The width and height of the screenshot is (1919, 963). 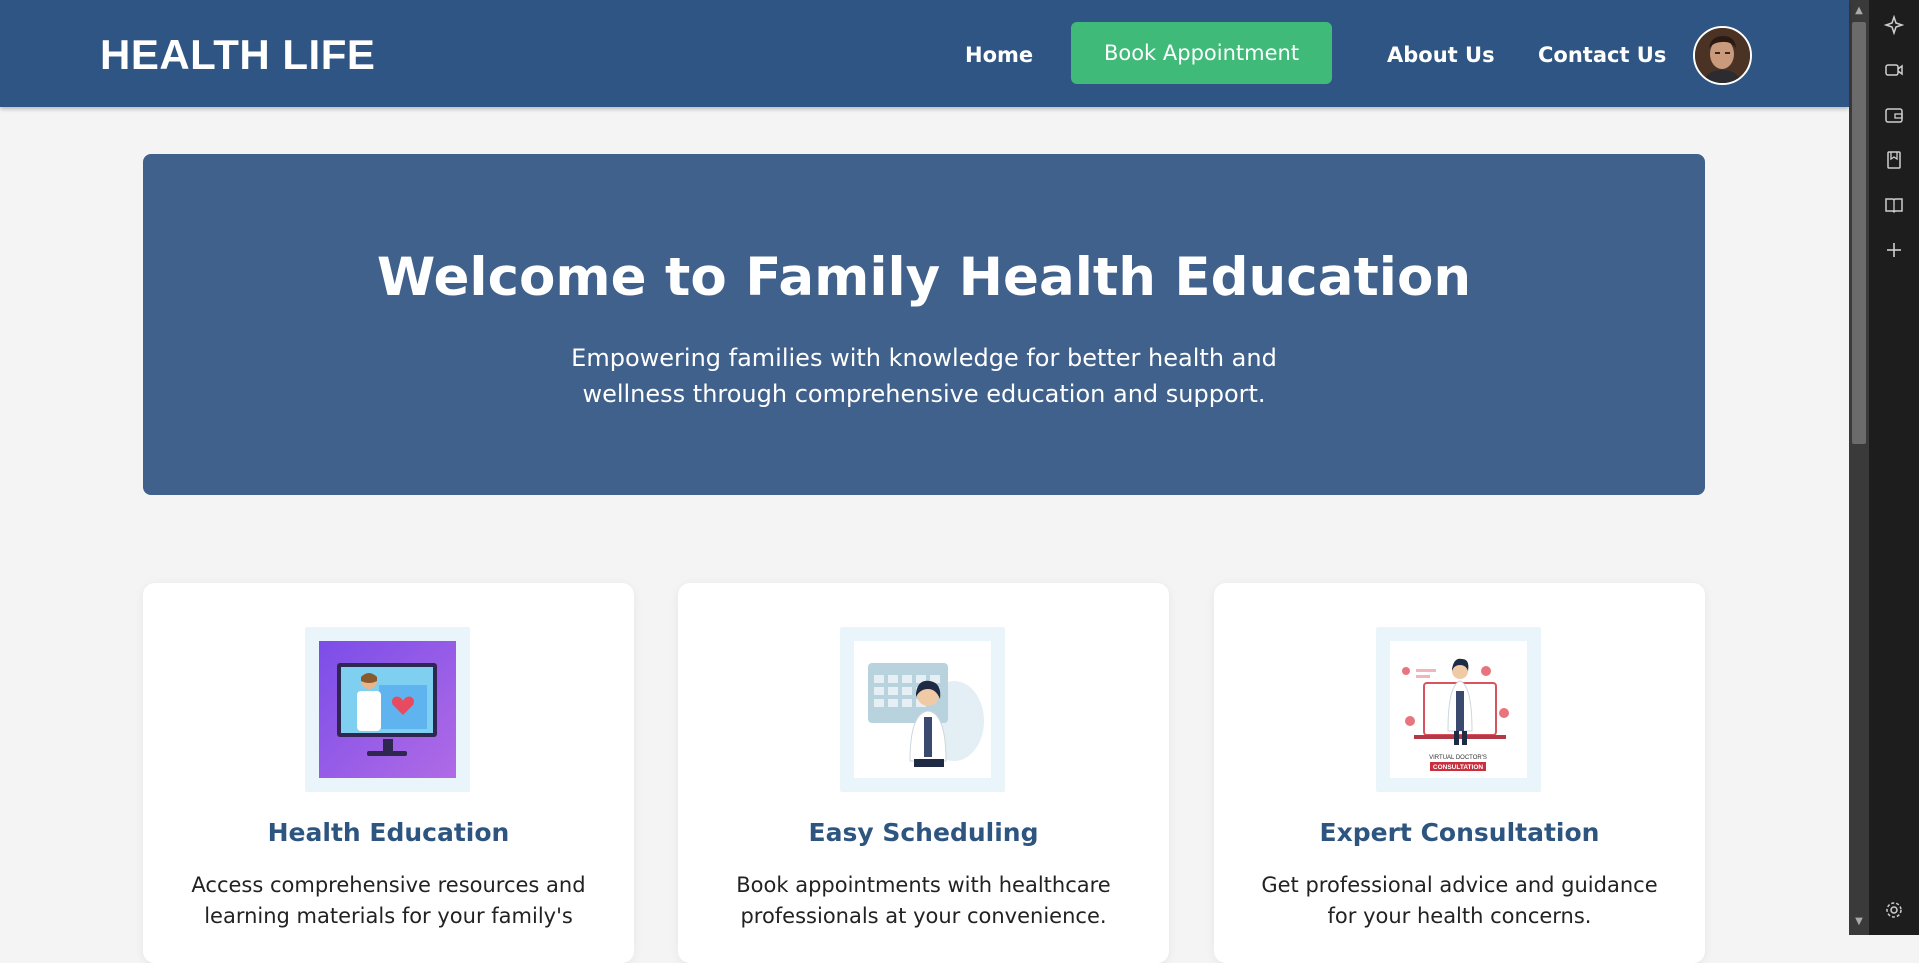 What do you see at coordinates (1458, 767) in the screenshot?
I see `image-caption-line2: CONSULTATION` at bounding box center [1458, 767].